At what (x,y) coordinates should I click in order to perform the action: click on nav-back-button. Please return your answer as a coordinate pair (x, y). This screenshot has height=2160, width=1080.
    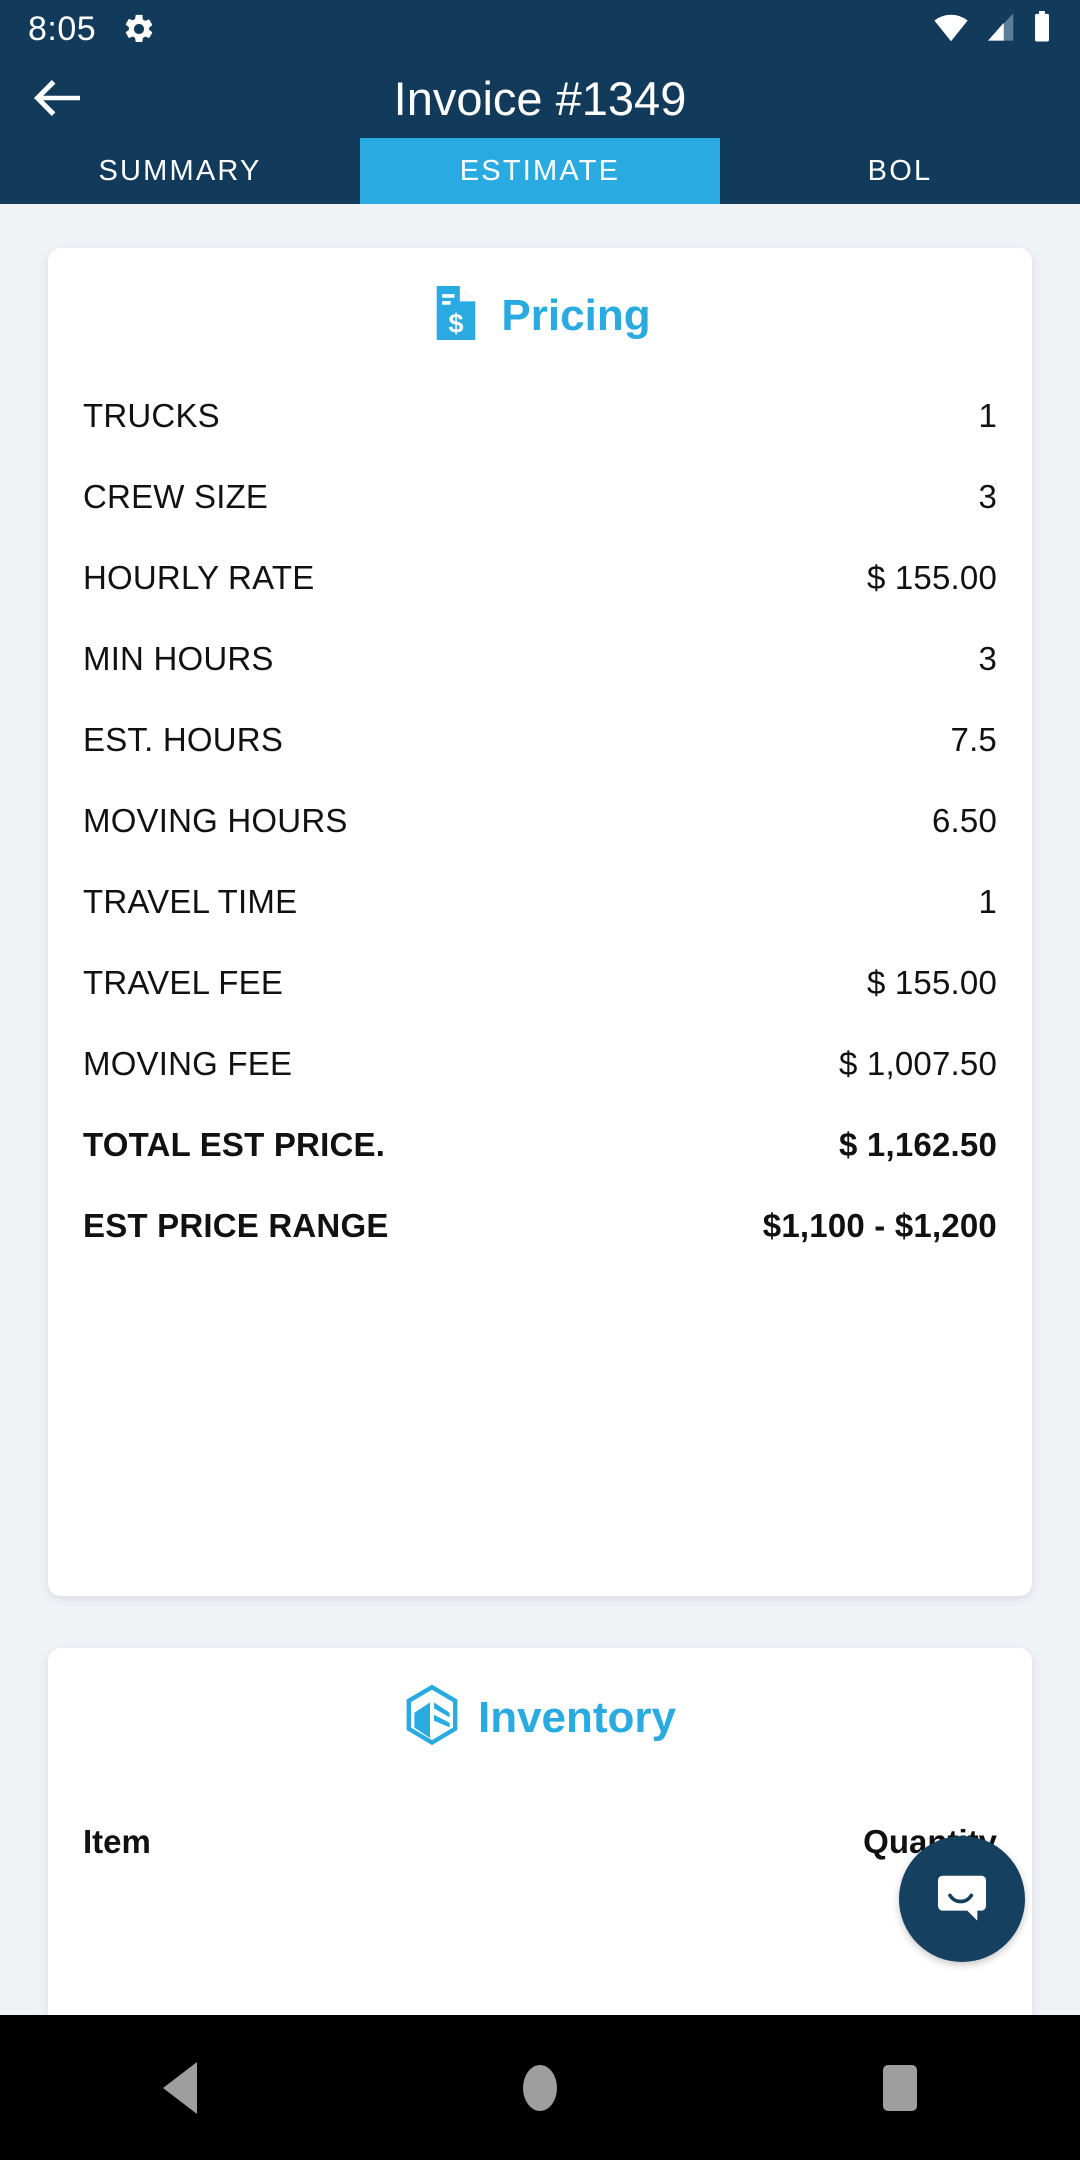
    Looking at the image, I should click on (180, 2087).